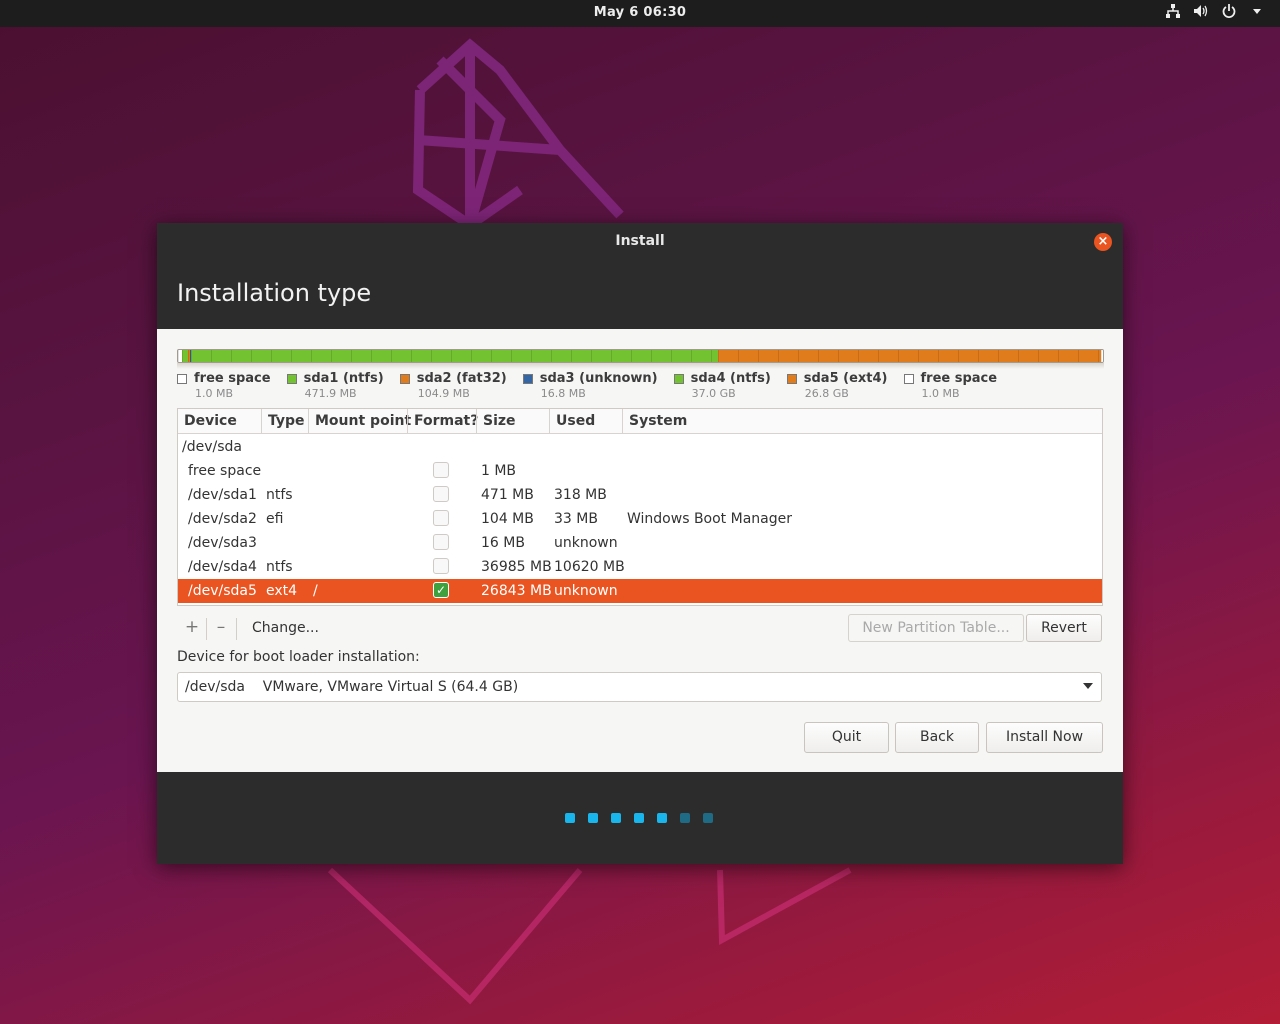 Image resolution: width=1280 pixels, height=1024 pixels. I want to click on revert-button: Revert, so click(1064, 628).